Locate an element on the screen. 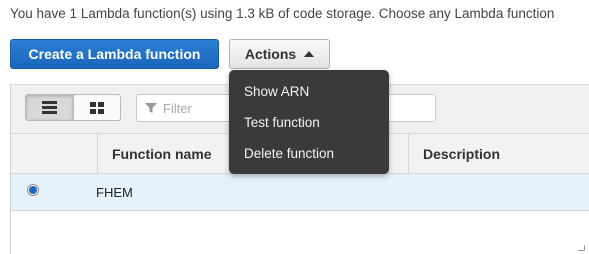 This screenshot has height=254, width=589. filter-funnel-icon is located at coordinates (151, 108).